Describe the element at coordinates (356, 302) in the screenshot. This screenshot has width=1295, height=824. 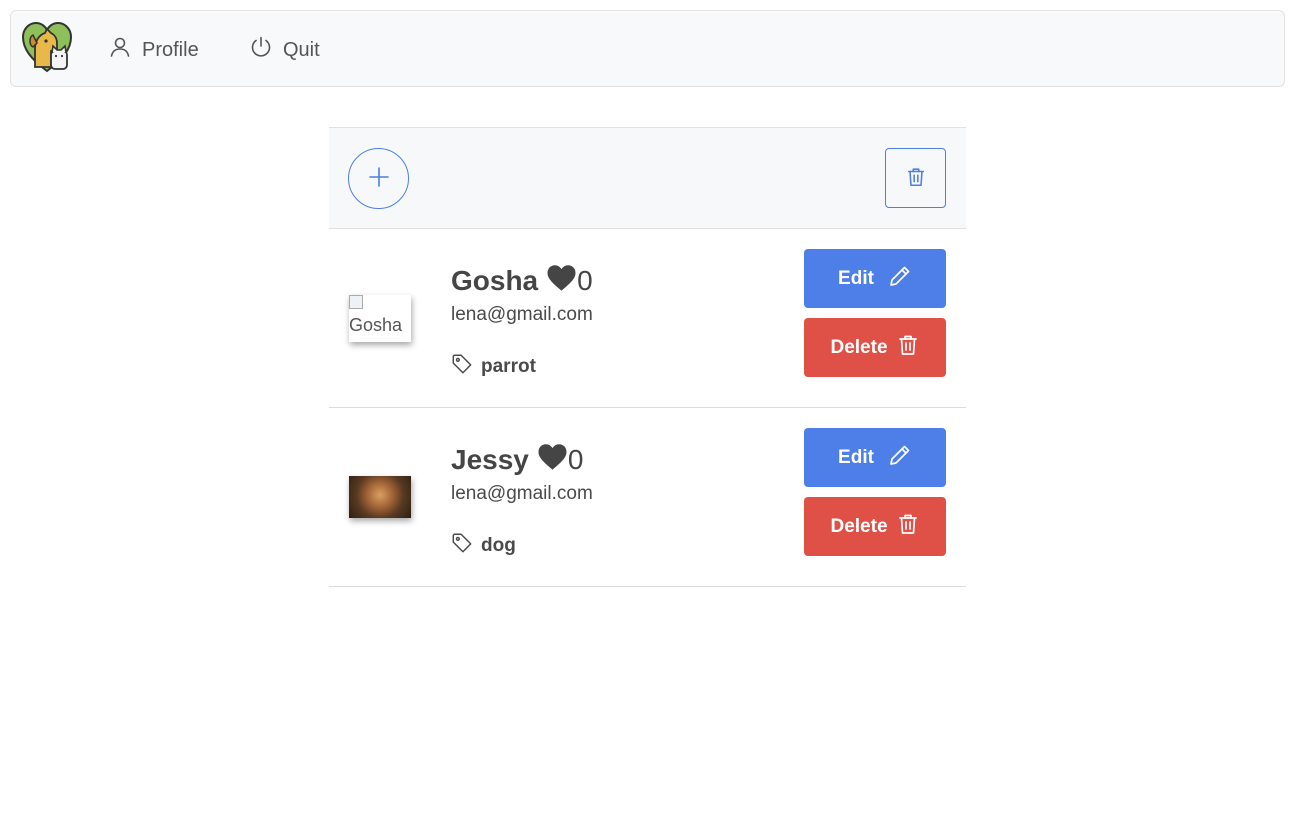
I see `broken-image-icon` at that location.